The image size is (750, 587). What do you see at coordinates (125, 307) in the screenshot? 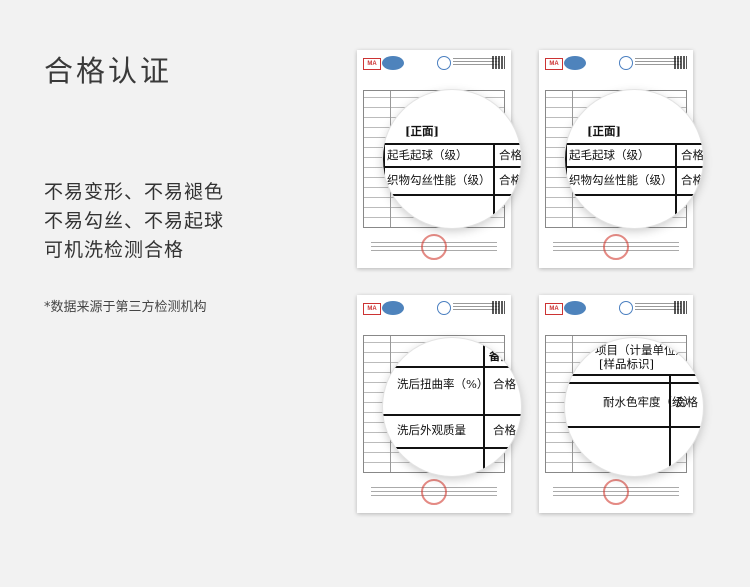
I see `data-source-footnote: *数据来源于第三方检测机构` at bounding box center [125, 307].